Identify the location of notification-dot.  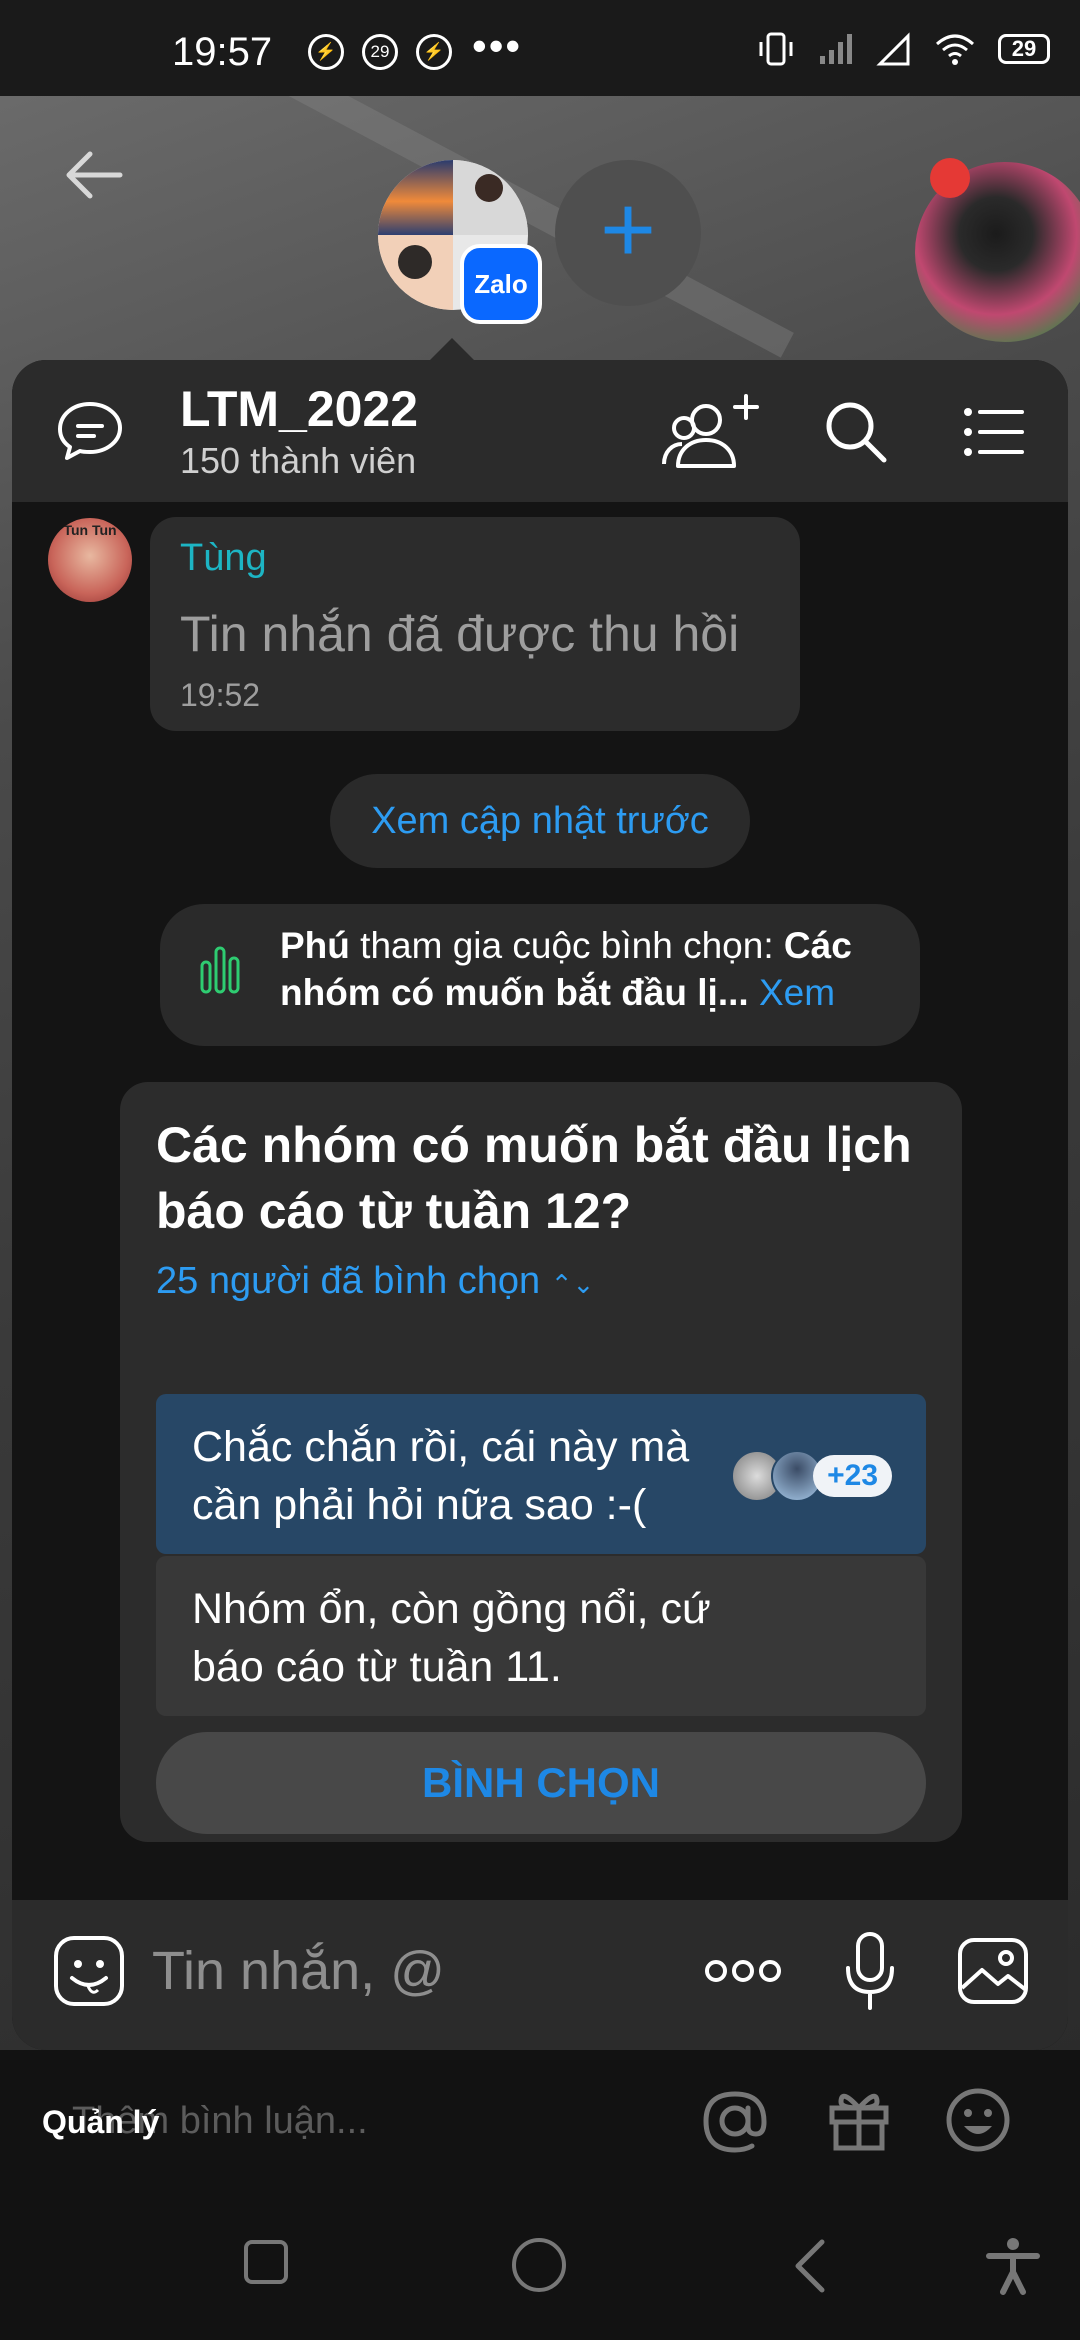
(950, 178).